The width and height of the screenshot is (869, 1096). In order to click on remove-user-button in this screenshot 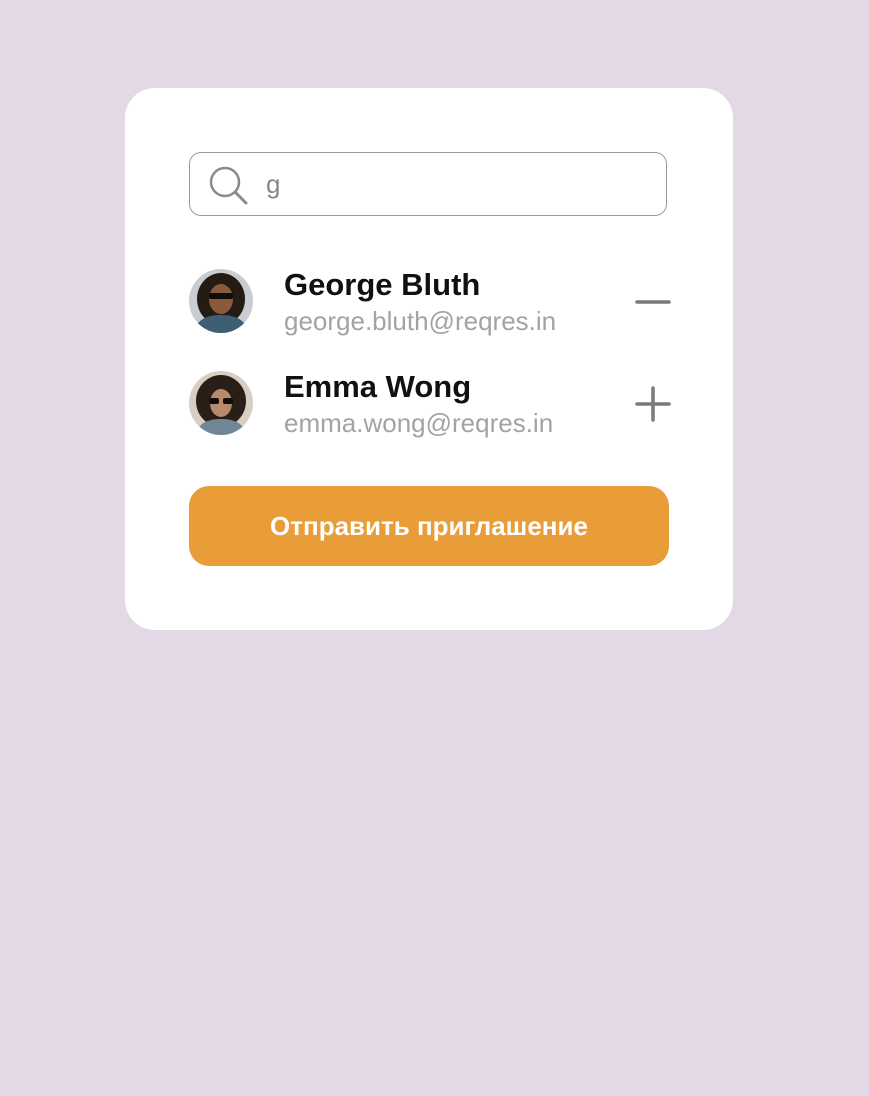, I will do `click(653, 302)`.